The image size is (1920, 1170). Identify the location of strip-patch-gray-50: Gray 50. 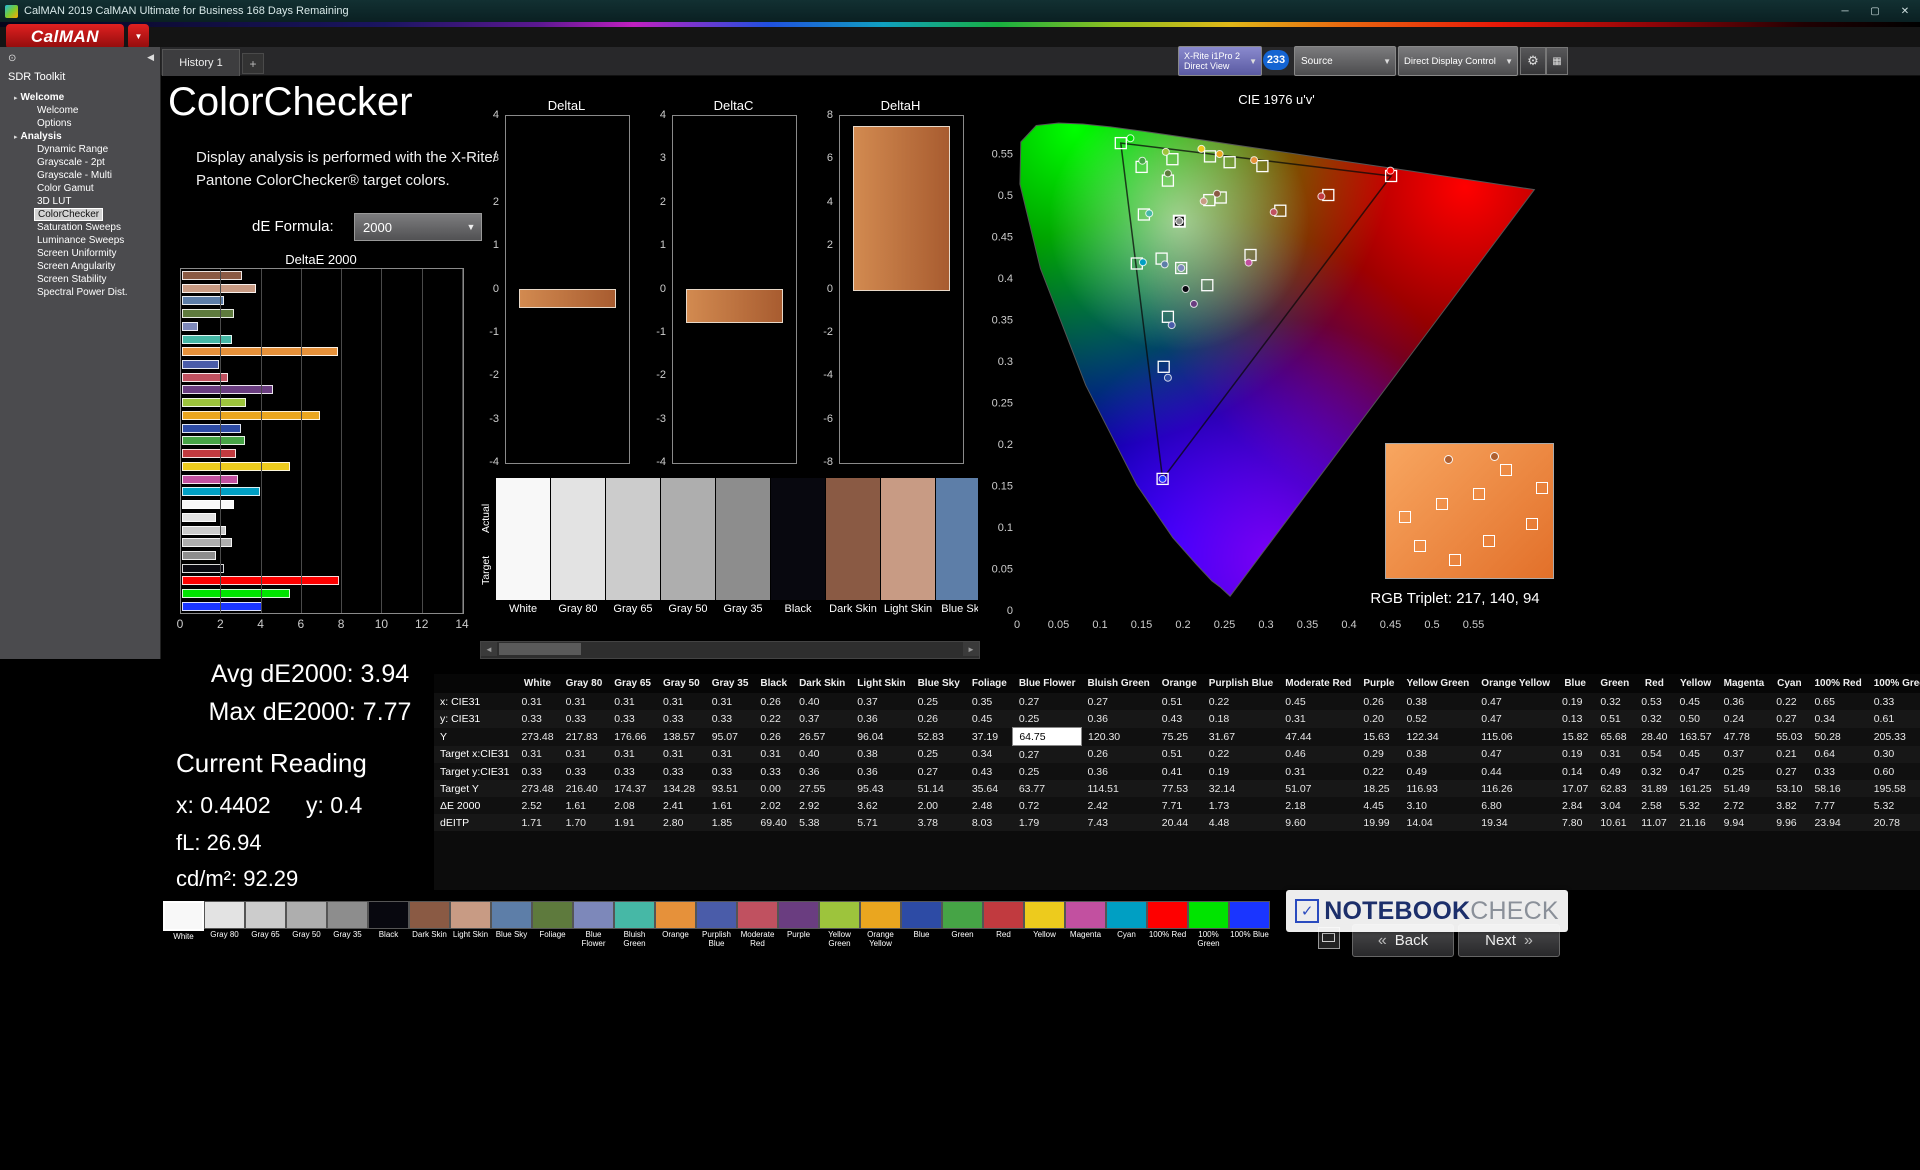
(688, 546).